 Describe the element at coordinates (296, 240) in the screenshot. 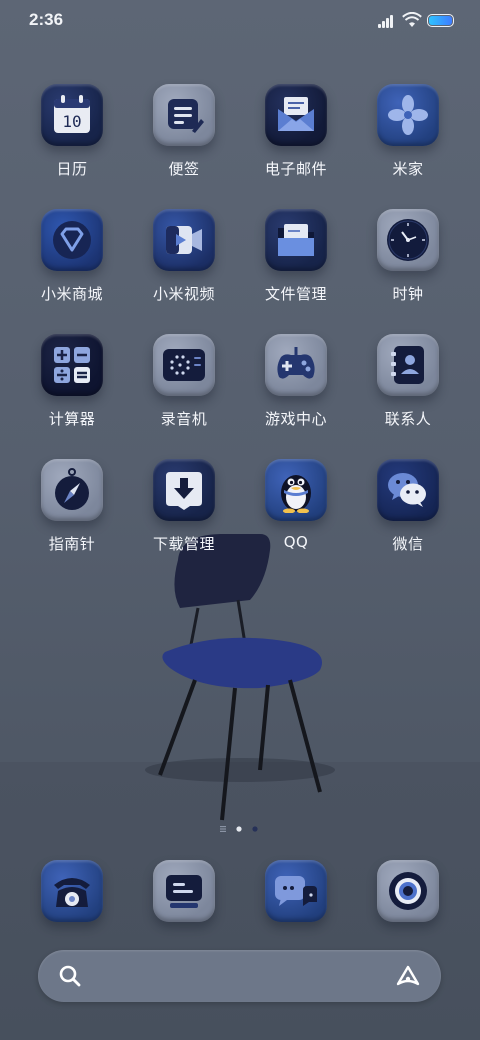

I see `folder-icon` at that location.